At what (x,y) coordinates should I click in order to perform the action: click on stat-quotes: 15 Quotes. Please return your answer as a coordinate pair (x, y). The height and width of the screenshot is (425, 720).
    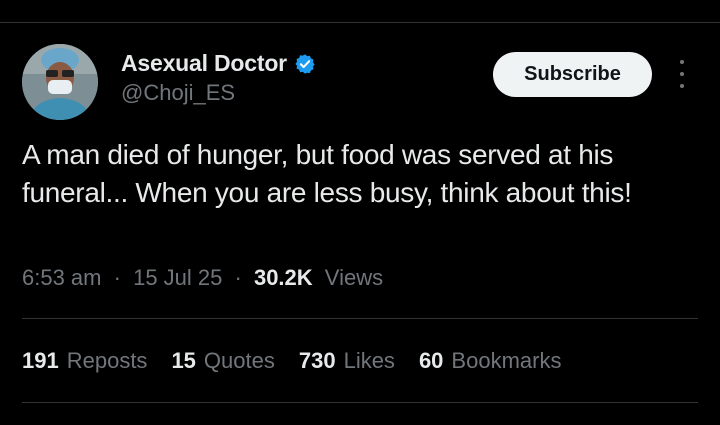
    Looking at the image, I should click on (222, 361).